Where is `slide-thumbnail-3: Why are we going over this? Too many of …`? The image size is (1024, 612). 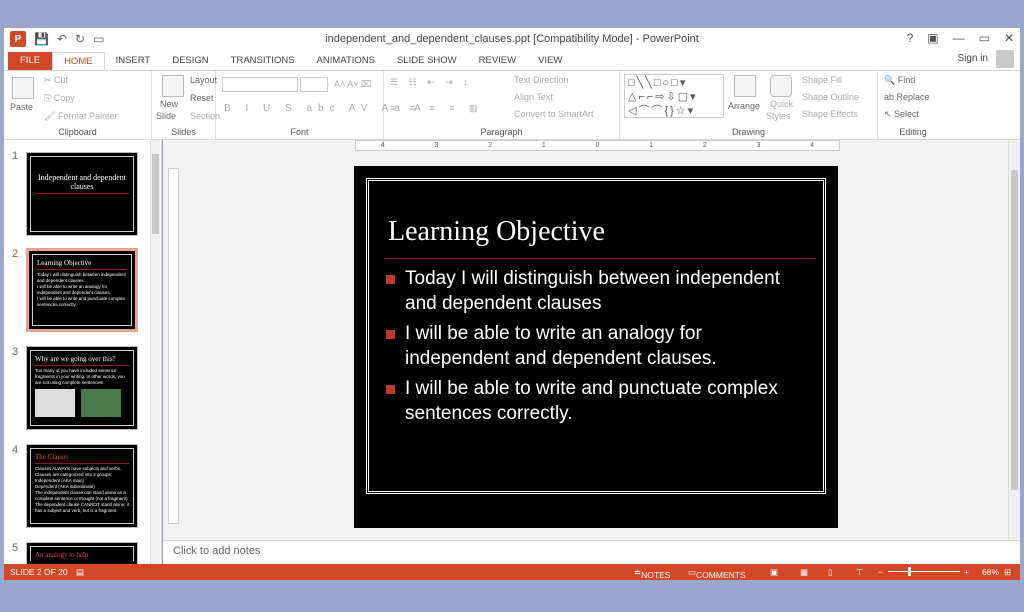 slide-thumbnail-3: Why are we going over this? Too many of … is located at coordinates (82, 388).